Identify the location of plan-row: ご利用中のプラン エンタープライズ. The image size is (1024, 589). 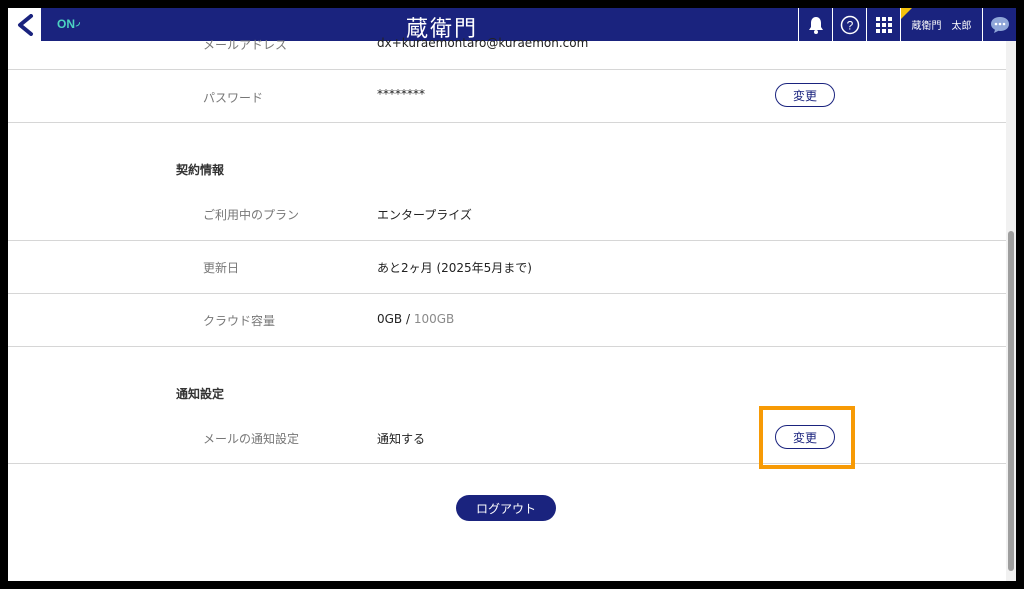
(507, 214).